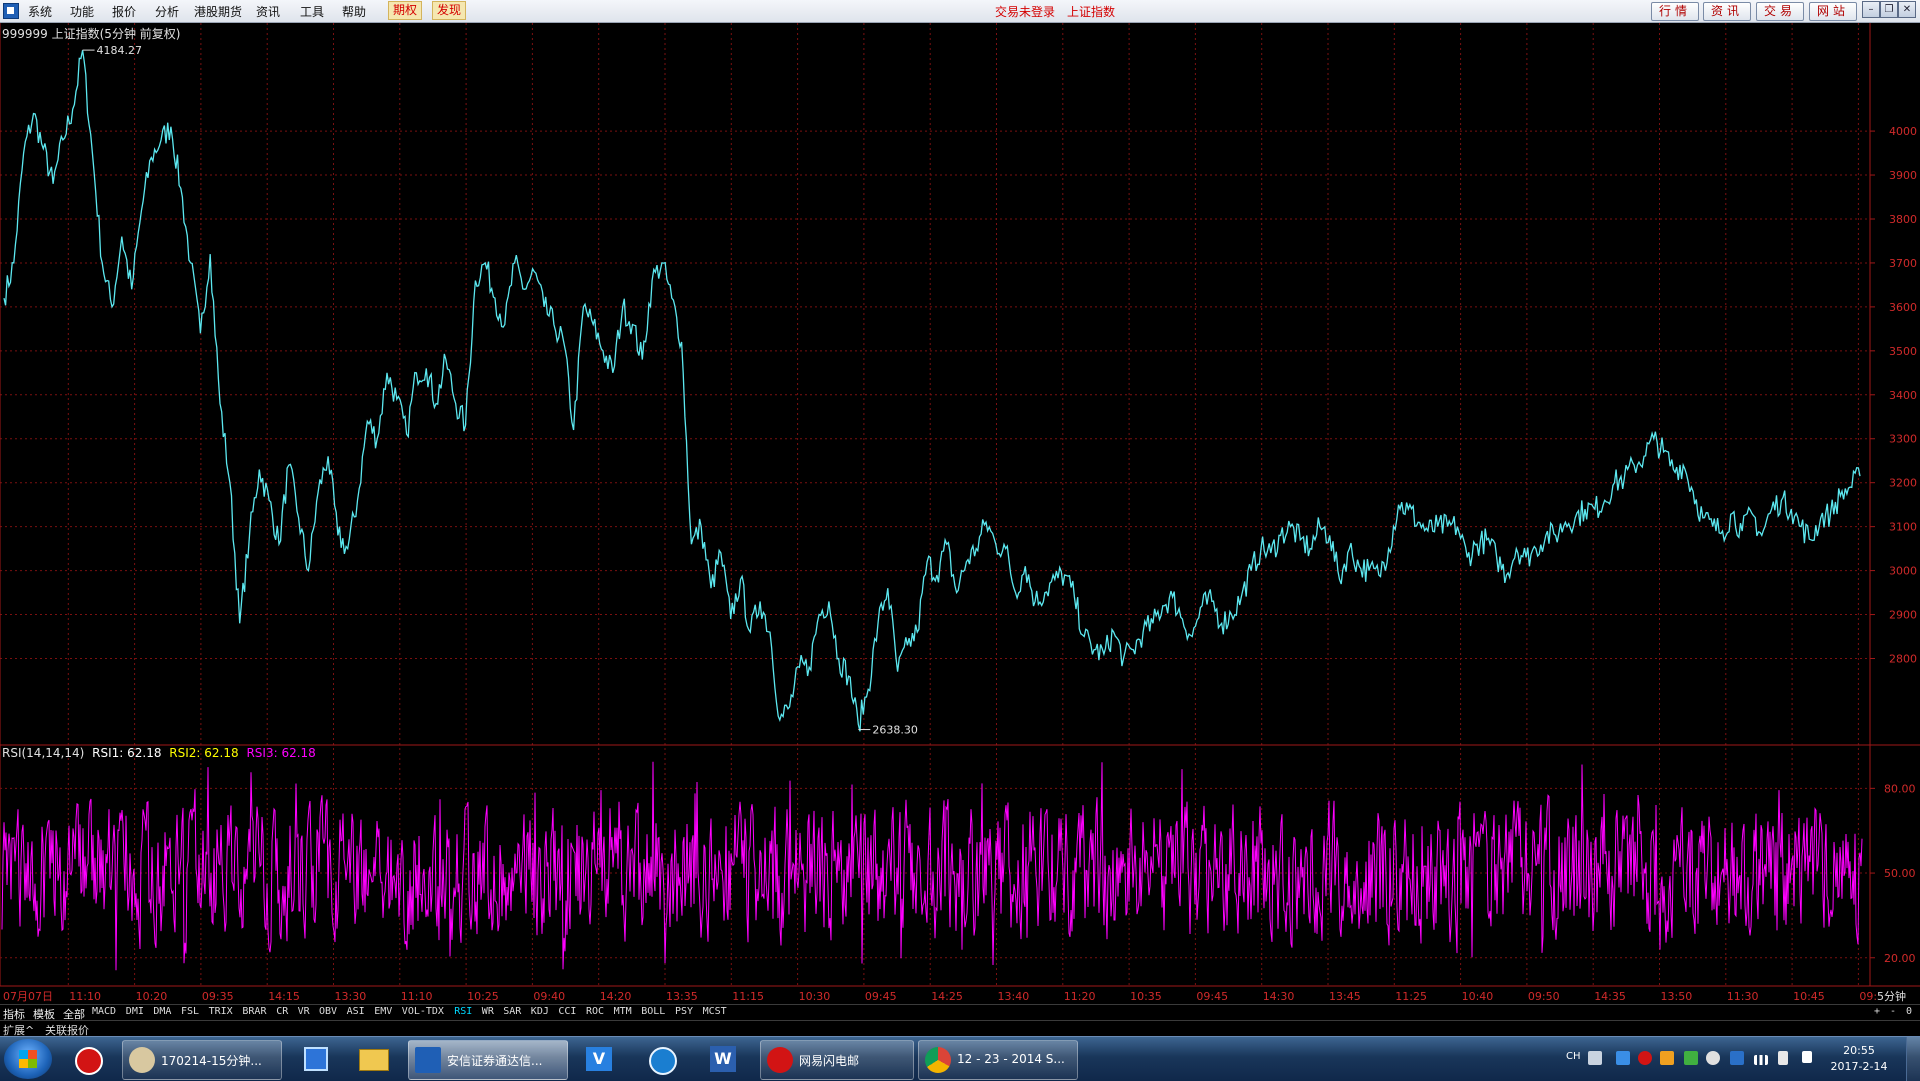 Image resolution: width=1920 pixels, height=1081 pixels. I want to click on netease-pinned-icon, so click(87, 1059).